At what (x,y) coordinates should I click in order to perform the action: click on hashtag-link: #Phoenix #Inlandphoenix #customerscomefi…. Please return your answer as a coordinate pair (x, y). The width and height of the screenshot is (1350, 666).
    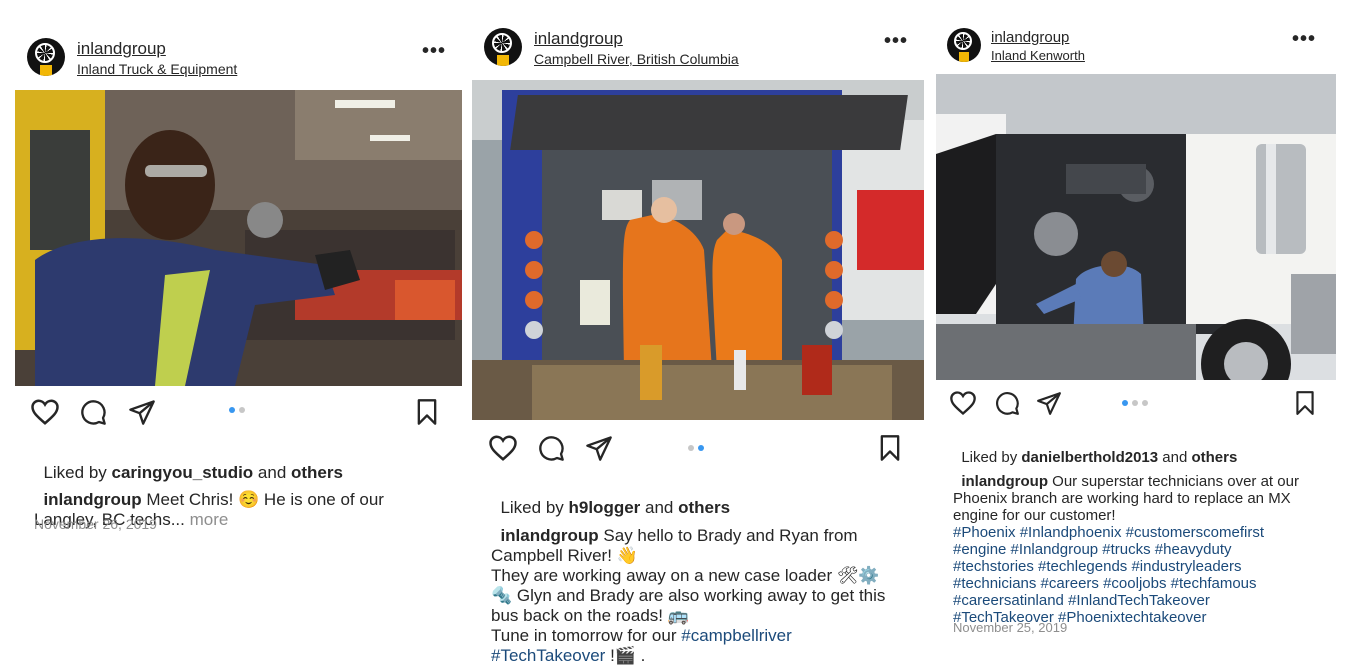
    Looking at the image, I should click on (1108, 532).